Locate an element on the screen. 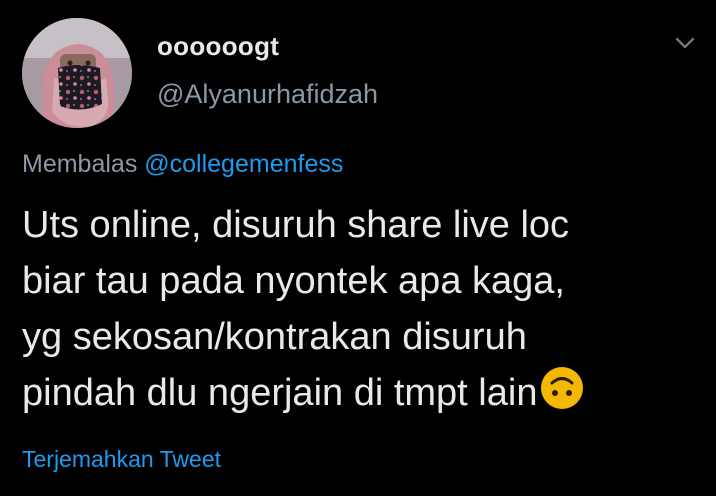 Image resolution: width=716 pixels, height=496 pixels. reply-prefix: Membalas is located at coordinates (83, 164).